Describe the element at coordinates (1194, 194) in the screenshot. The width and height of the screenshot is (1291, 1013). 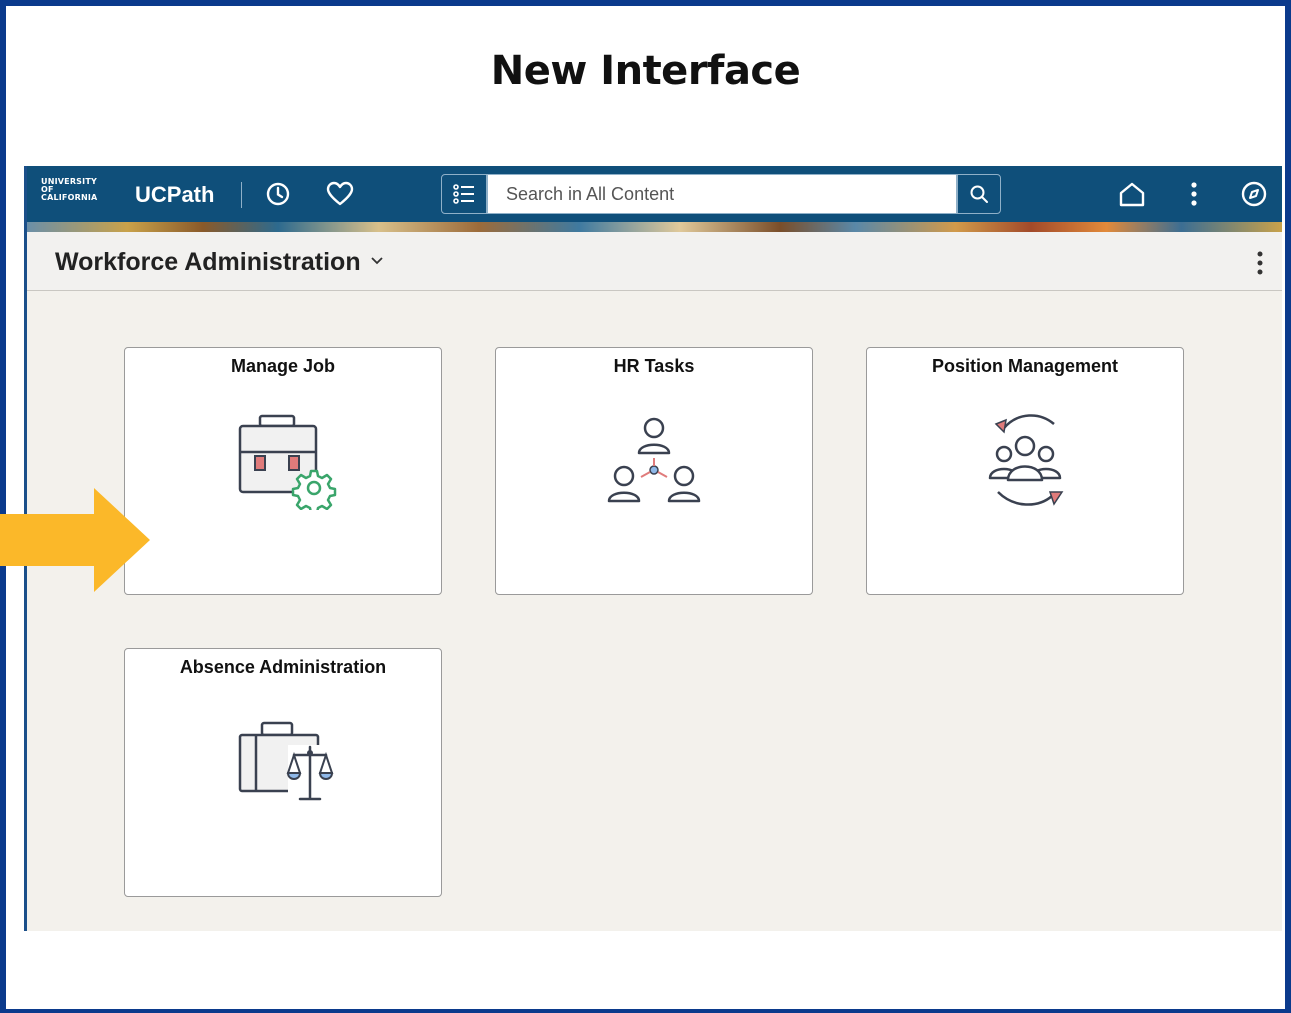
I see `actions-menu-icon` at that location.